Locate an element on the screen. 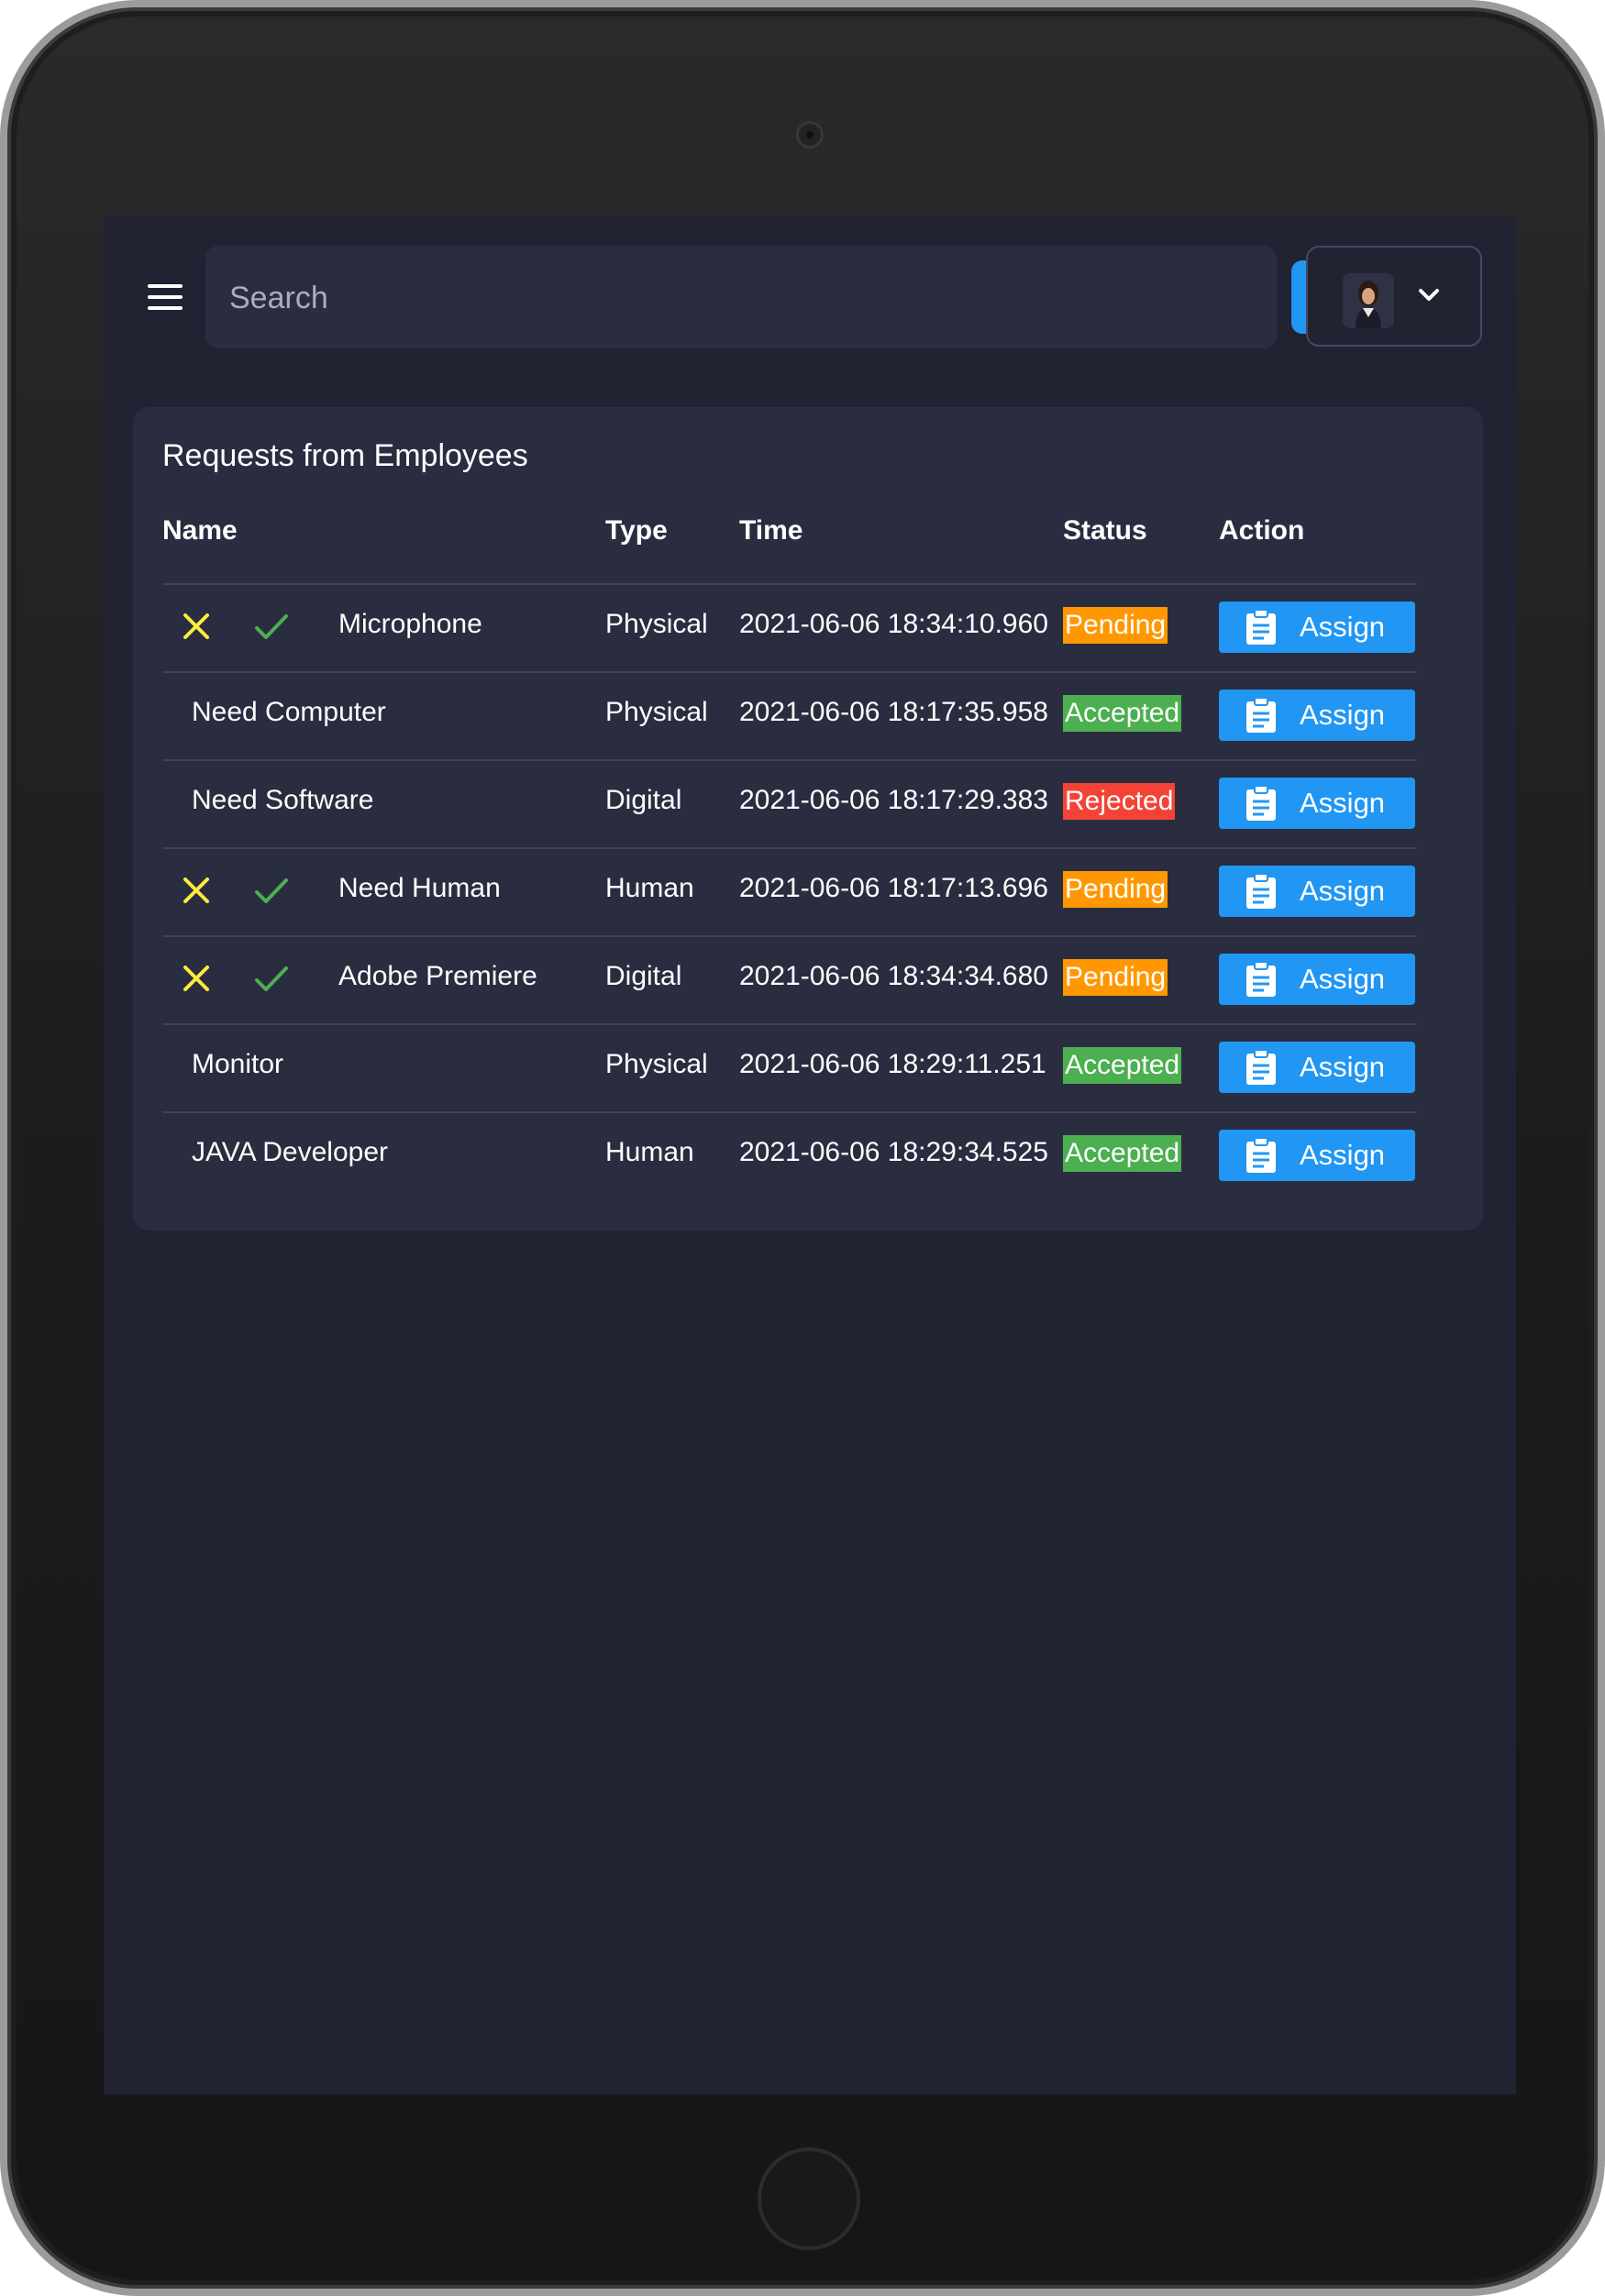  request-name: Need Human is located at coordinates (419, 888).